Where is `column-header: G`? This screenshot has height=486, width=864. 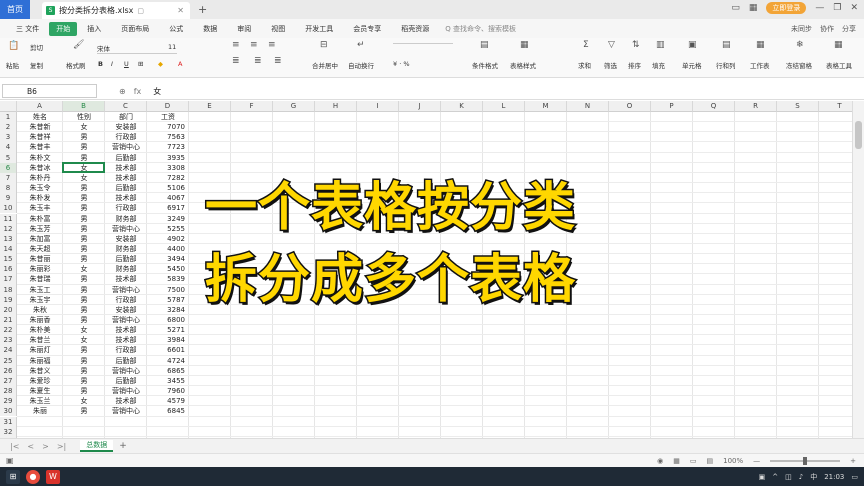 column-header: G is located at coordinates (294, 106).